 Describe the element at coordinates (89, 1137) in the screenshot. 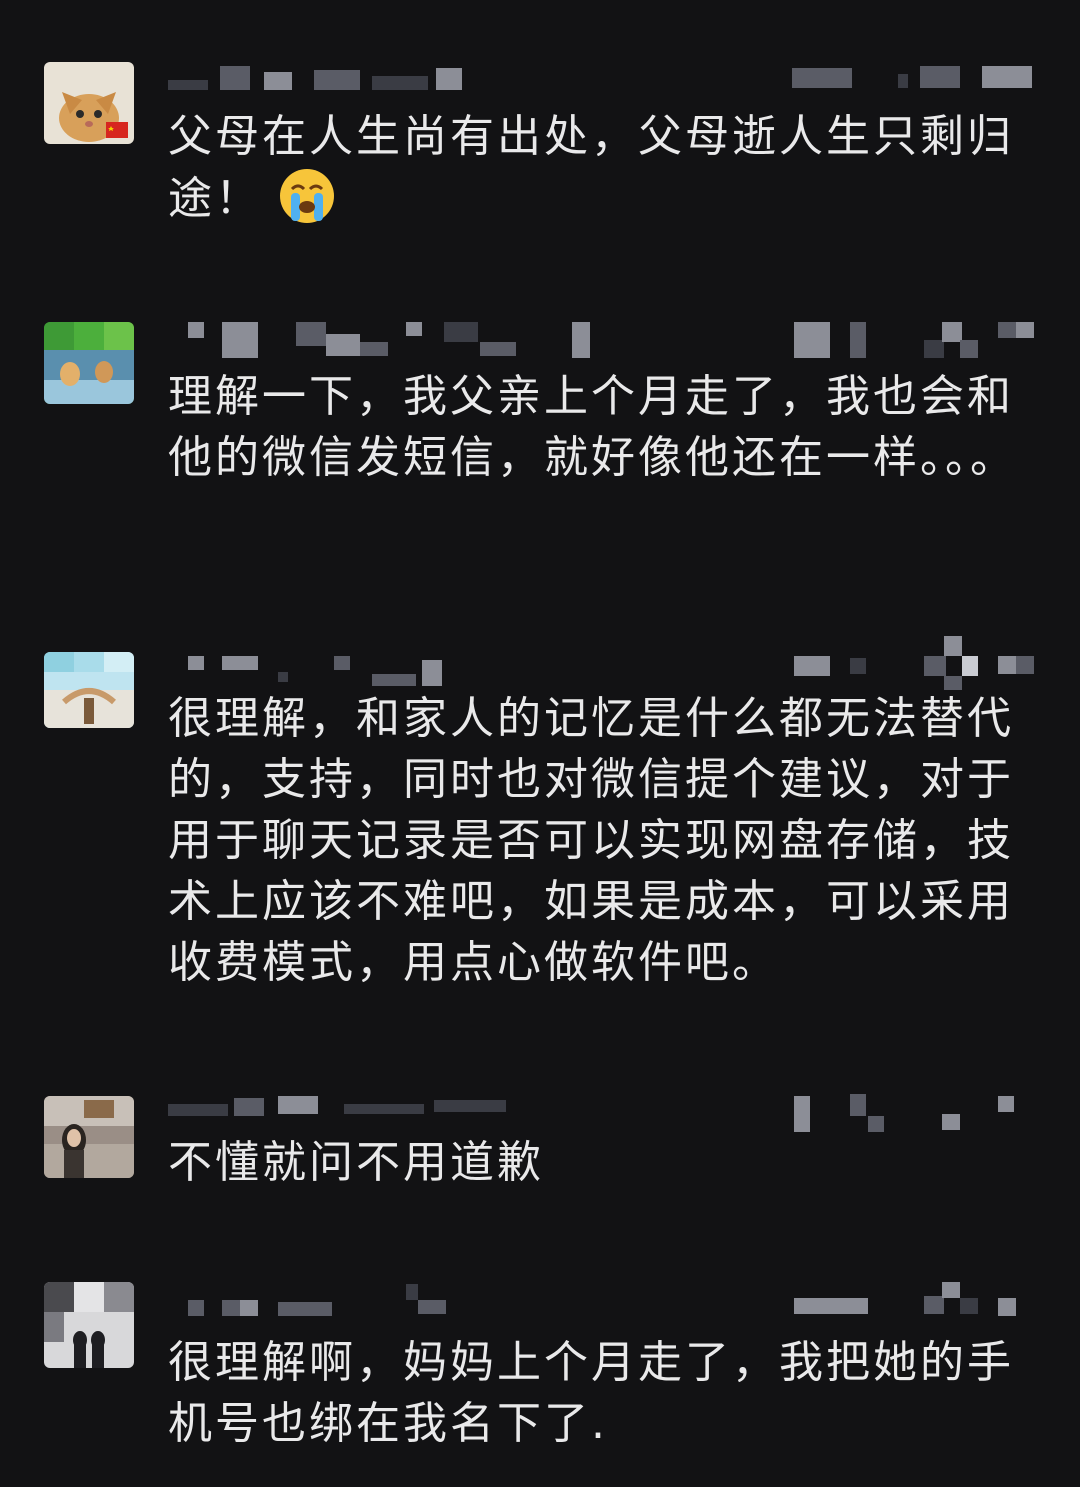

I see `person-photo-avatar-icon` at that location.